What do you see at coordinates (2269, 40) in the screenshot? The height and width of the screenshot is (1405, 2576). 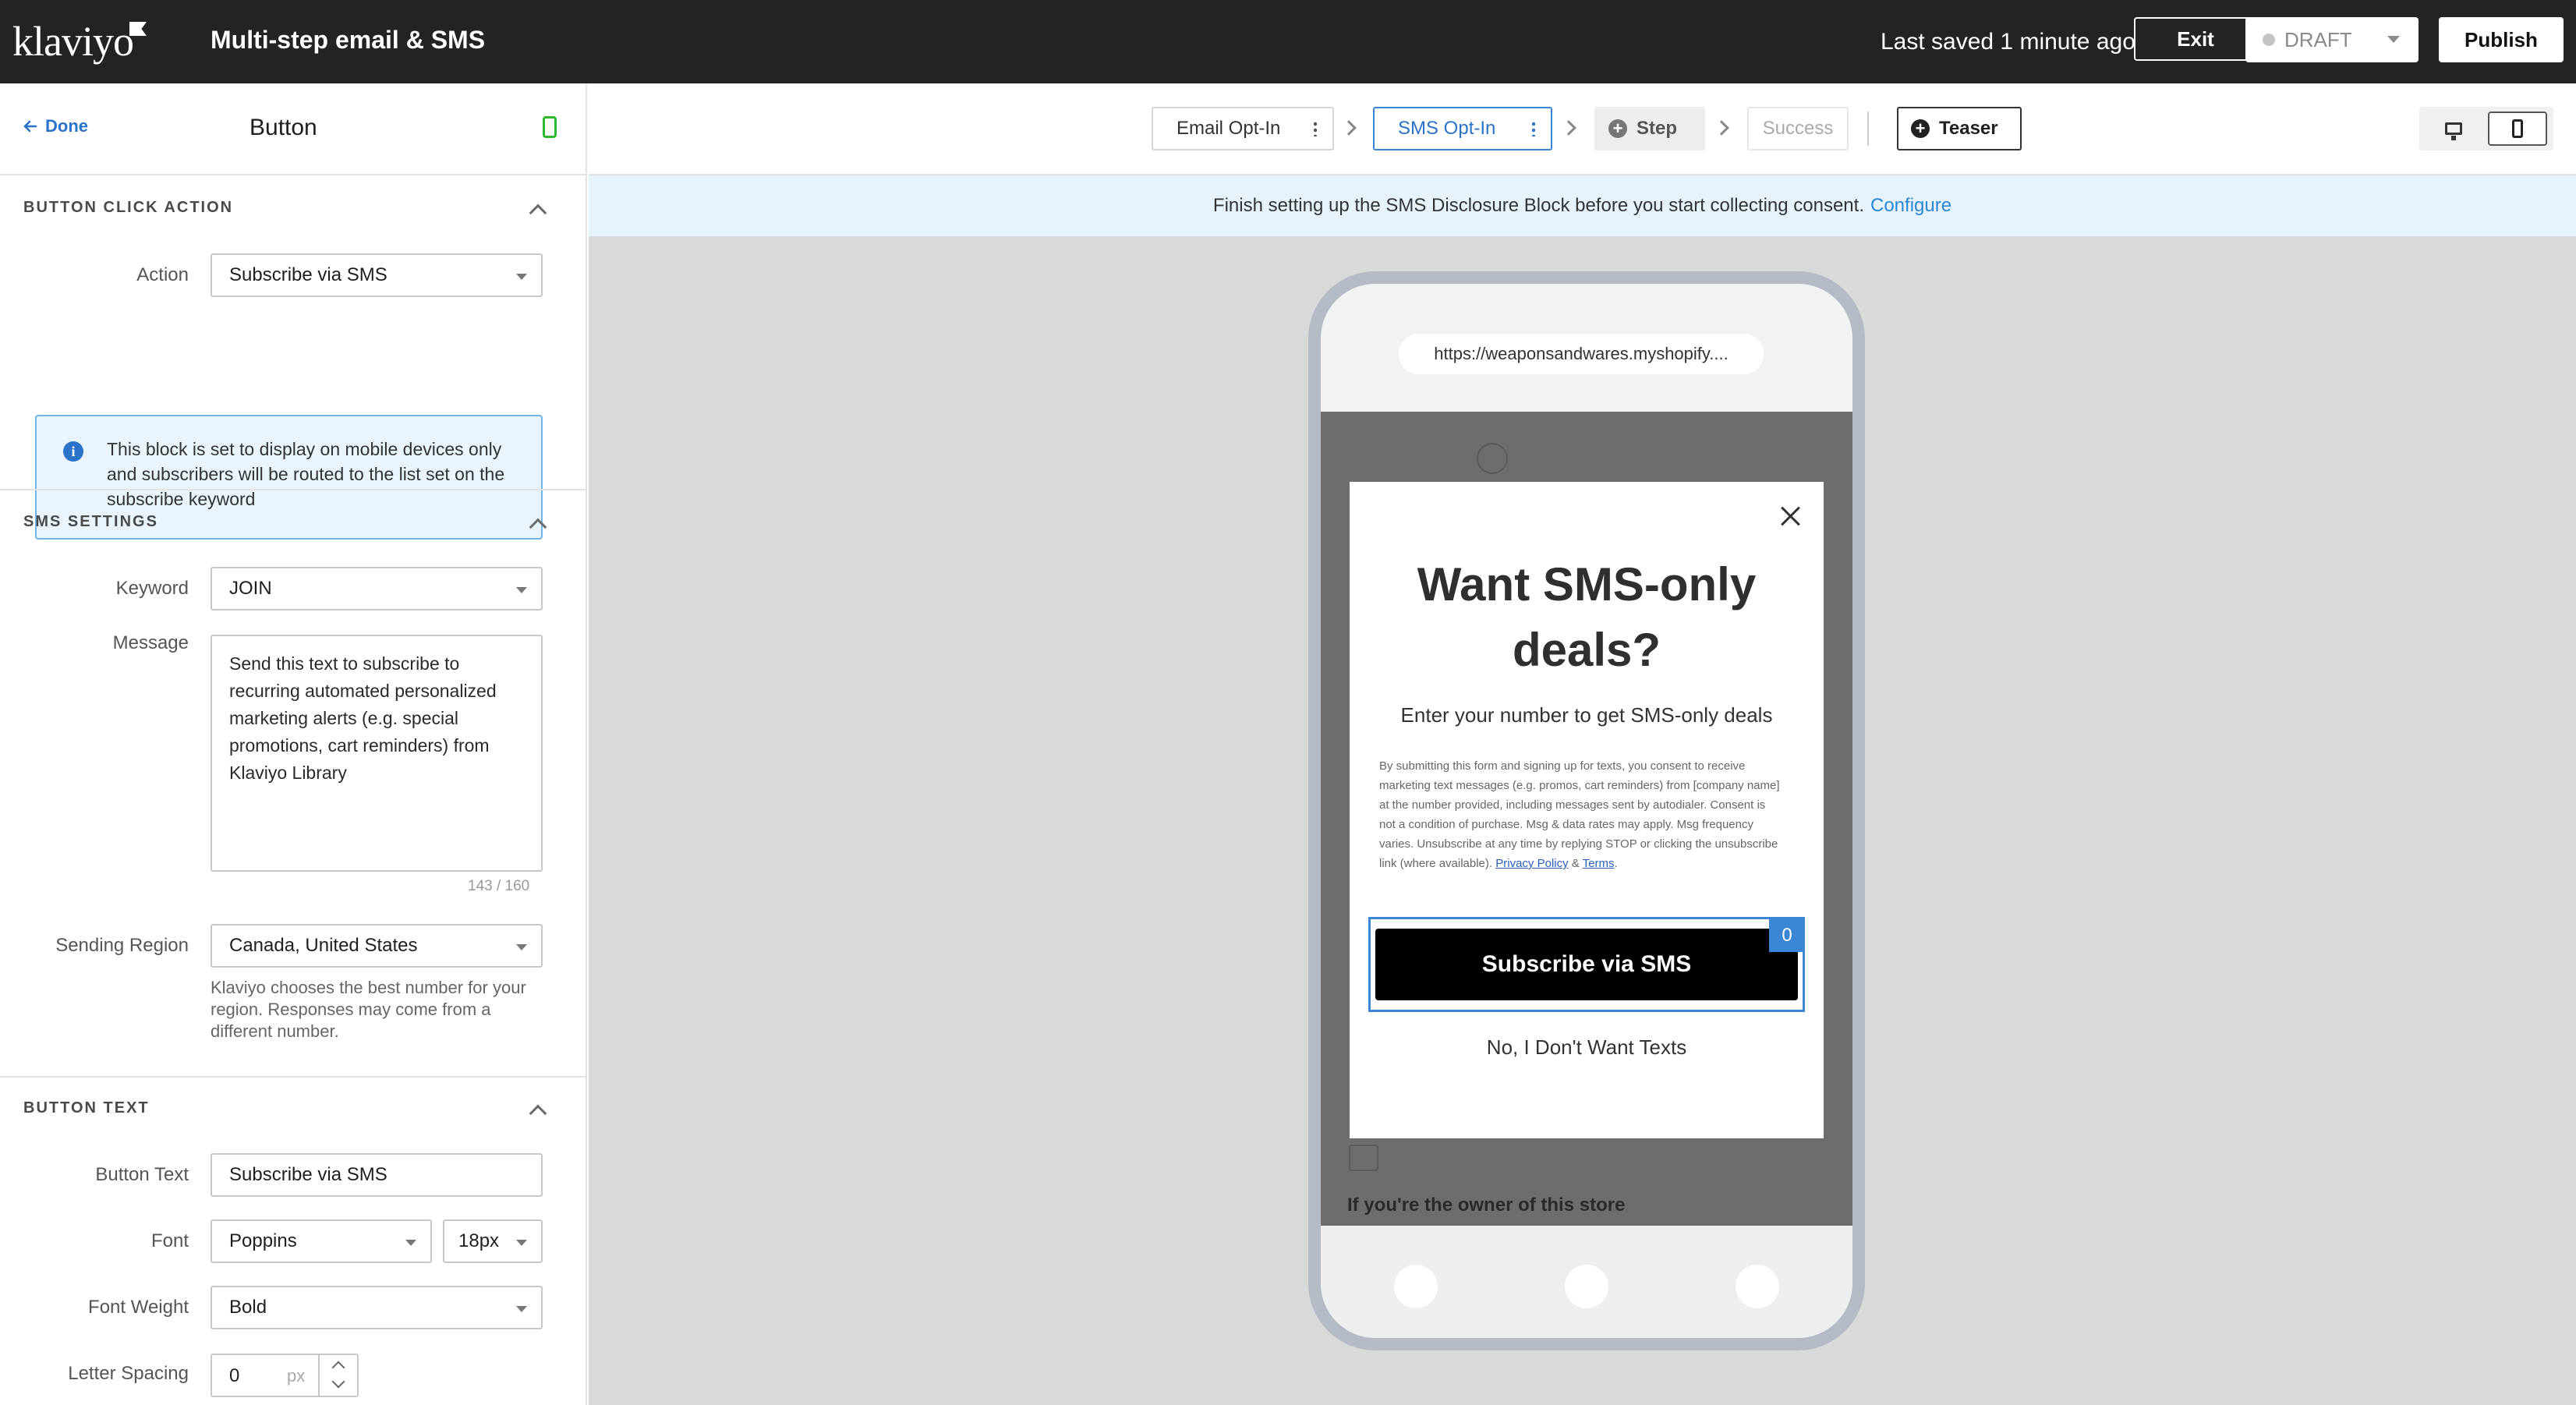 I see `status-dot-icon` at bounding box center [2269, 40].